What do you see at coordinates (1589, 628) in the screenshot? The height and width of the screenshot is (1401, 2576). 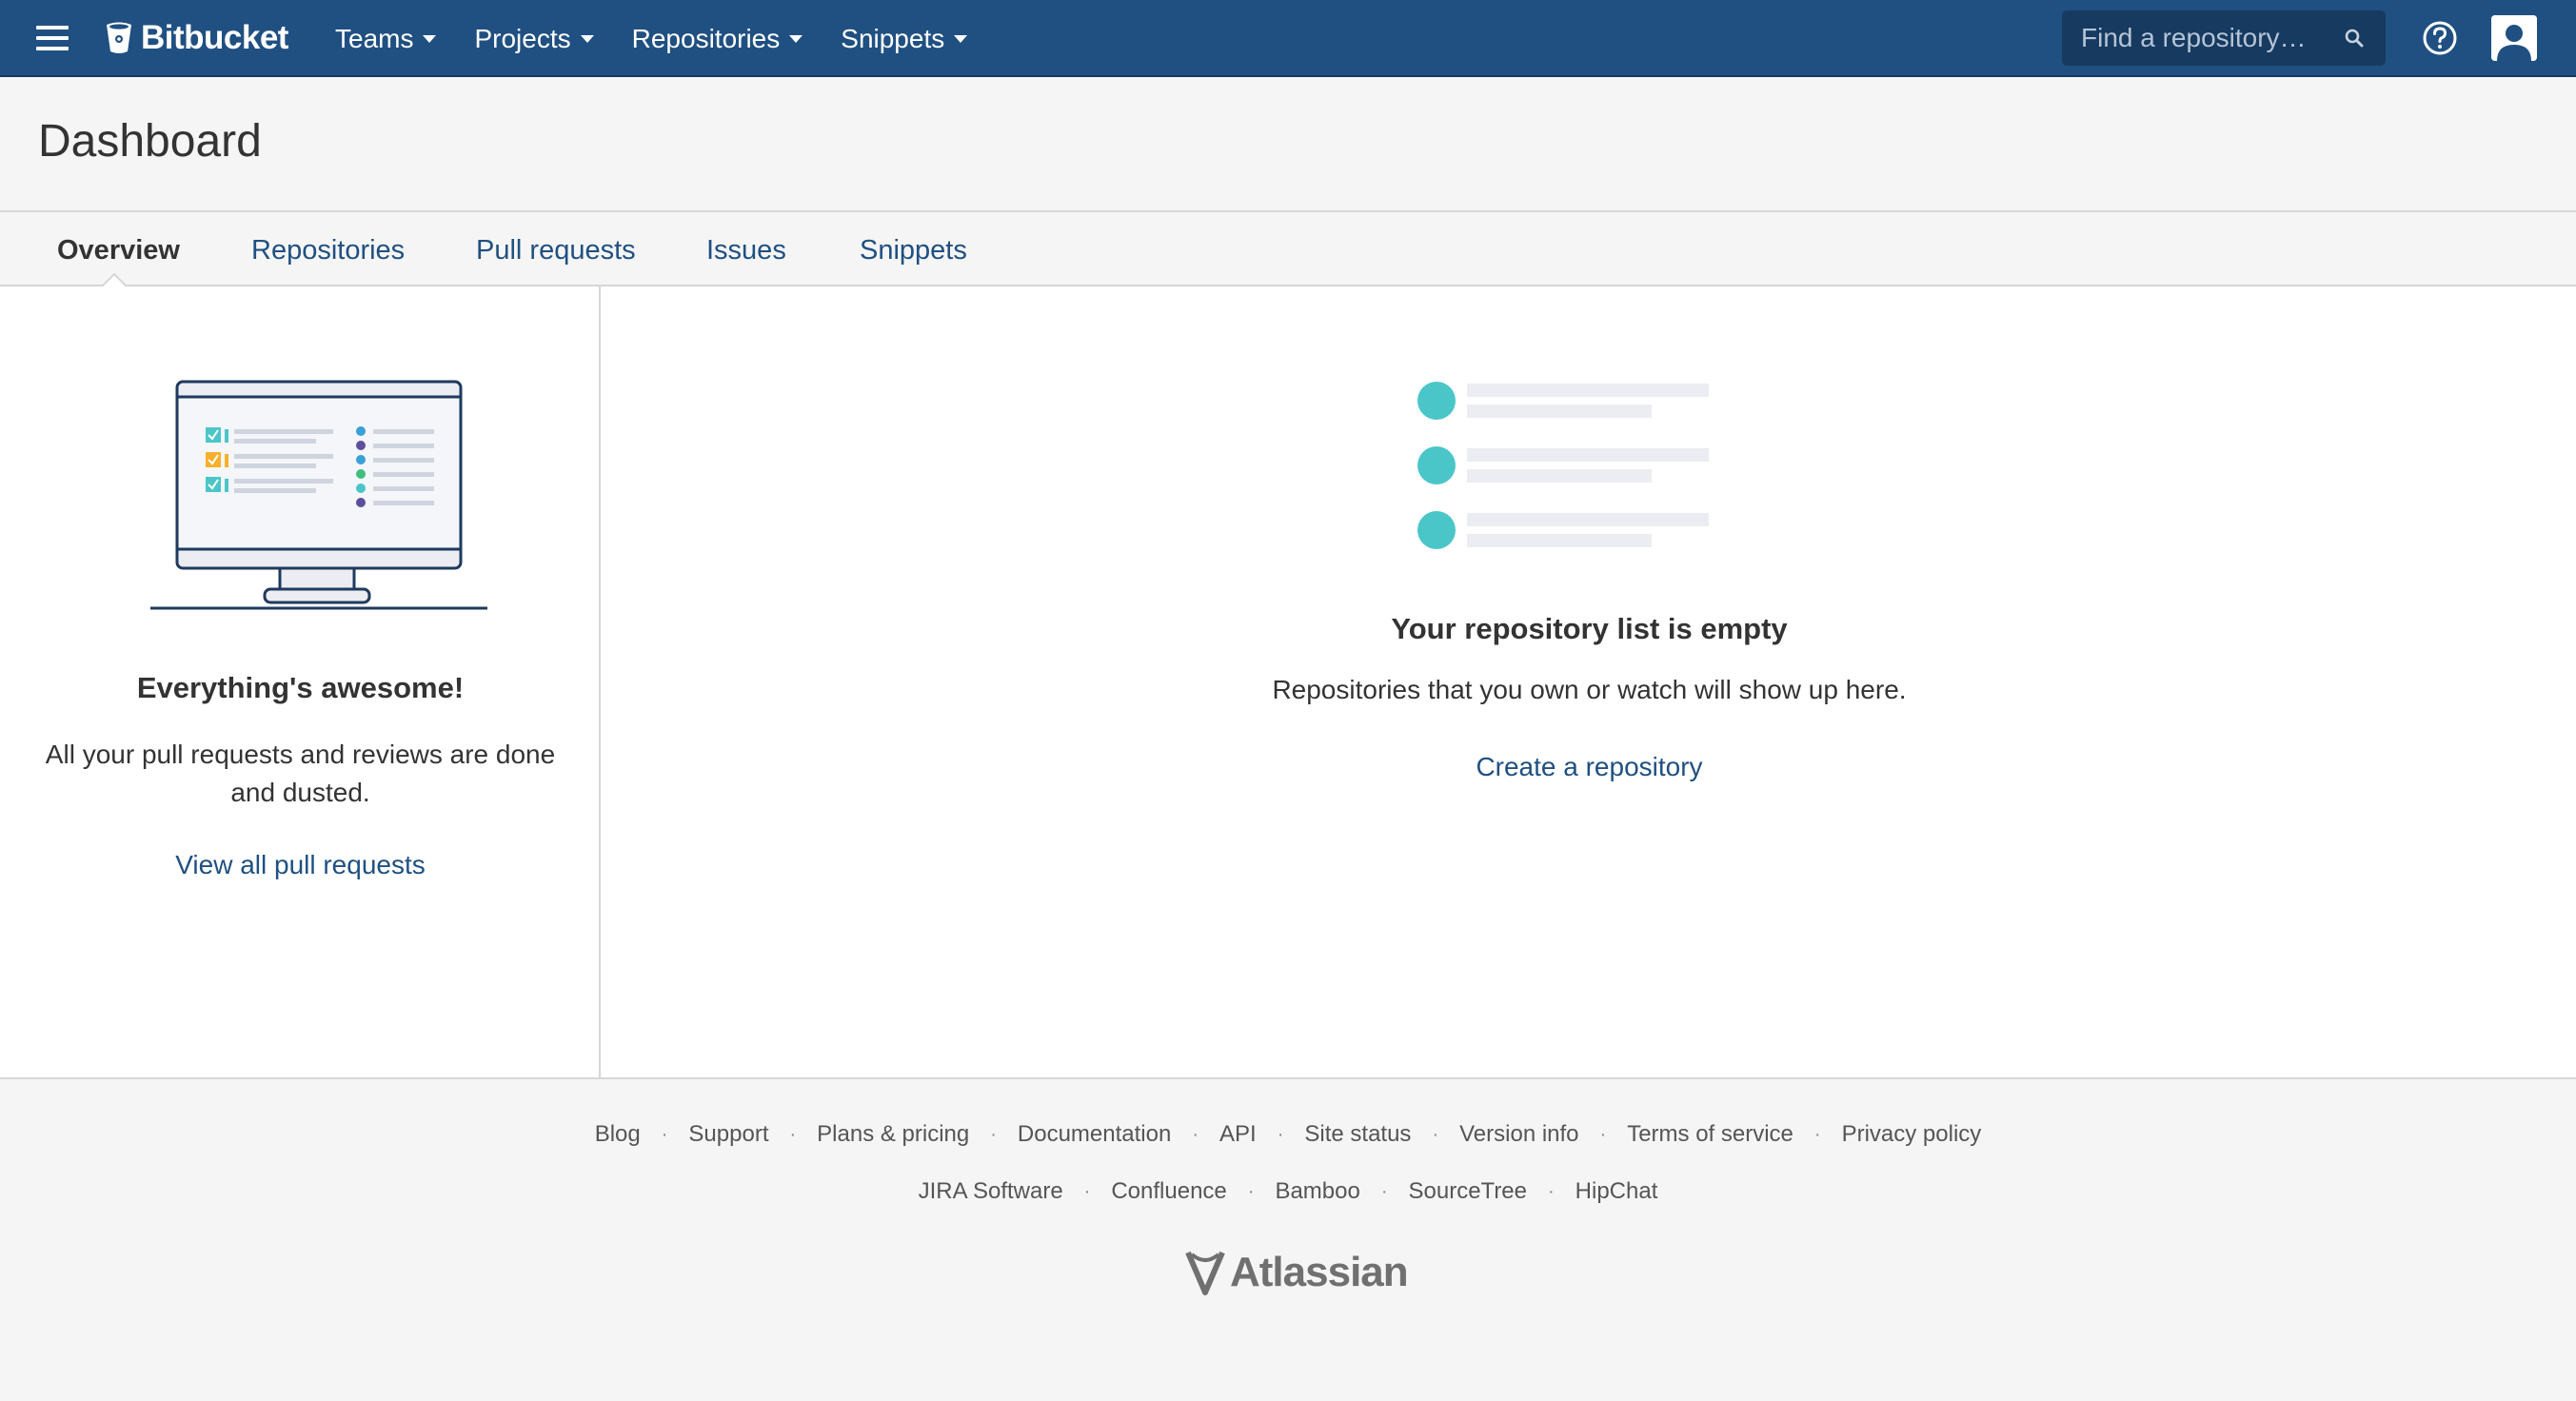 I see `repositories-empty-heading: Your repository list is empty` at bounding box center [1589, 628].